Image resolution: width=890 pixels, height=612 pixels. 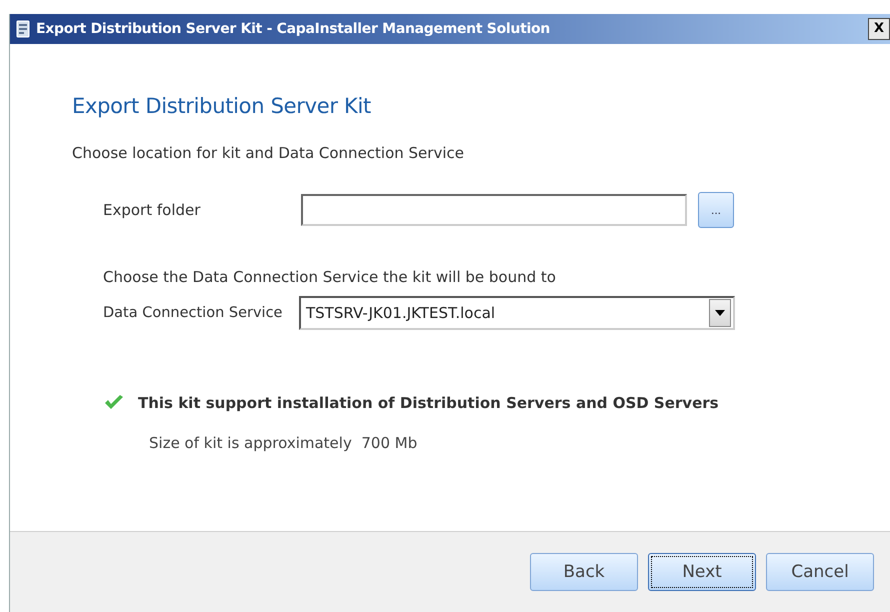 What do you see at coordinates (517, 313) in the screenshot?
I see `service-dropdown: TSTSRV-JK01.JKTEST.local` at bounding box center [517, 313].